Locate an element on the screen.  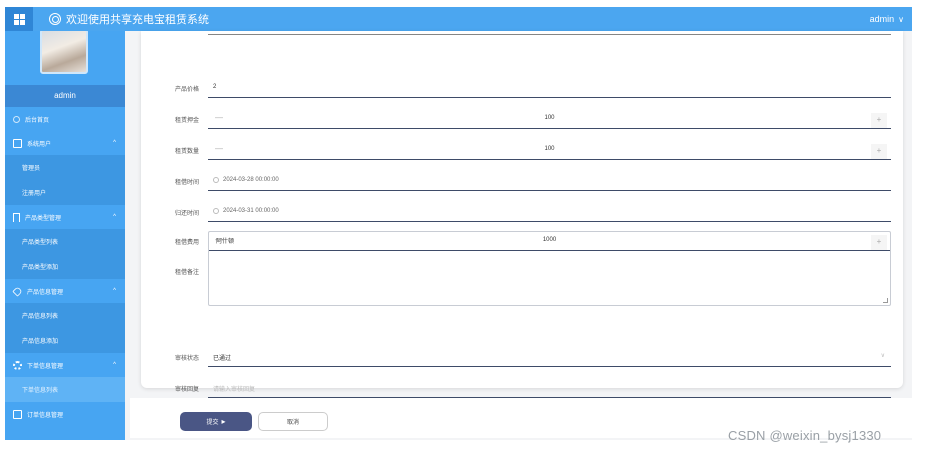
top-bar: 欢迎使用共享充电宝租赁系统 admin ∨ is located at coordinates (458, 19).